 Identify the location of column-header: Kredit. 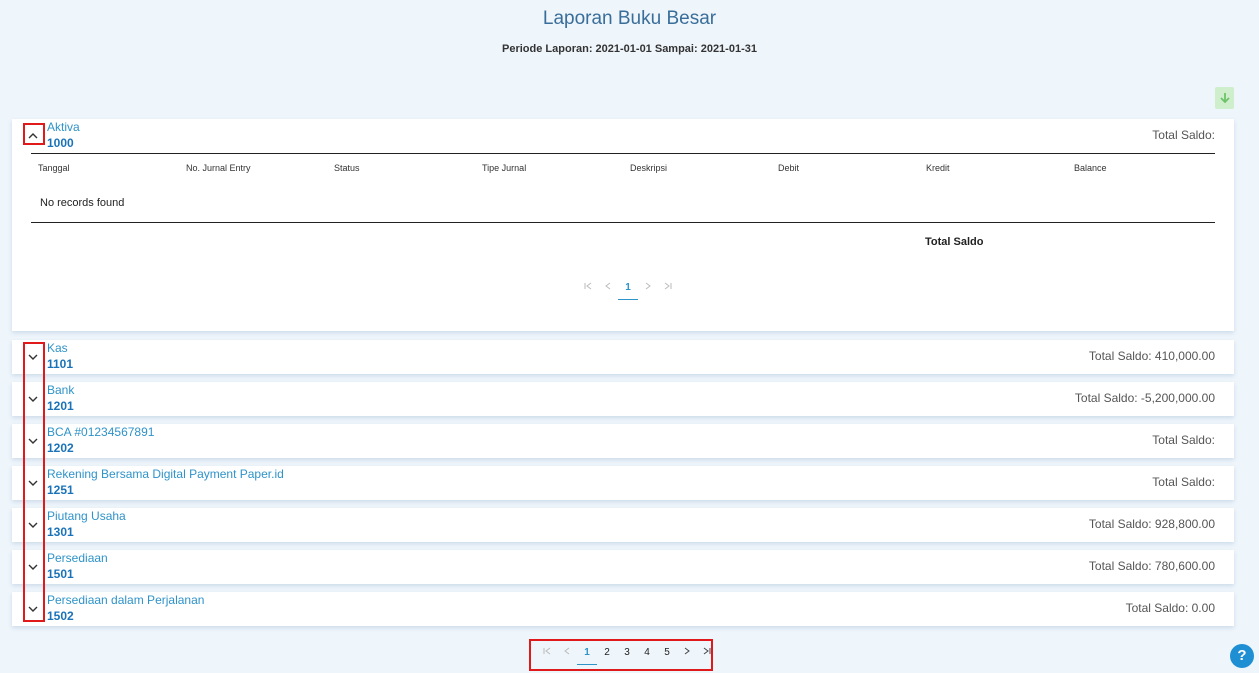
(938, 168).